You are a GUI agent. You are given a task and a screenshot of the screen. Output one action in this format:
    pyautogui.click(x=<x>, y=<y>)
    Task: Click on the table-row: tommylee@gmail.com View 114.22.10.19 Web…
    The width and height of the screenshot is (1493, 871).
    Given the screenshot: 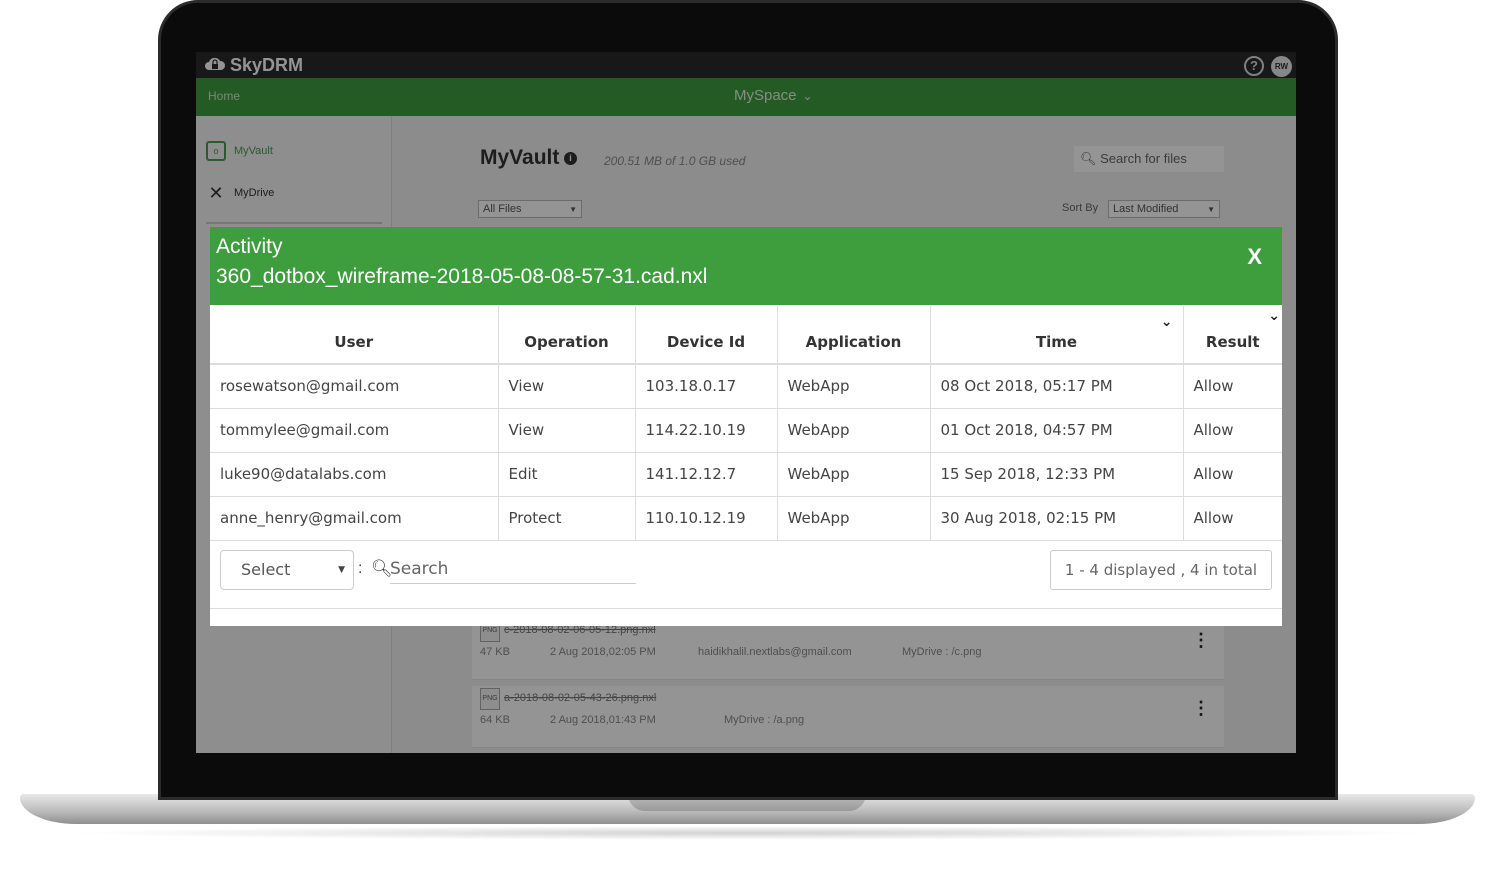 What is the action you would take?
    pyautogui.click(x=746, y=430)
    